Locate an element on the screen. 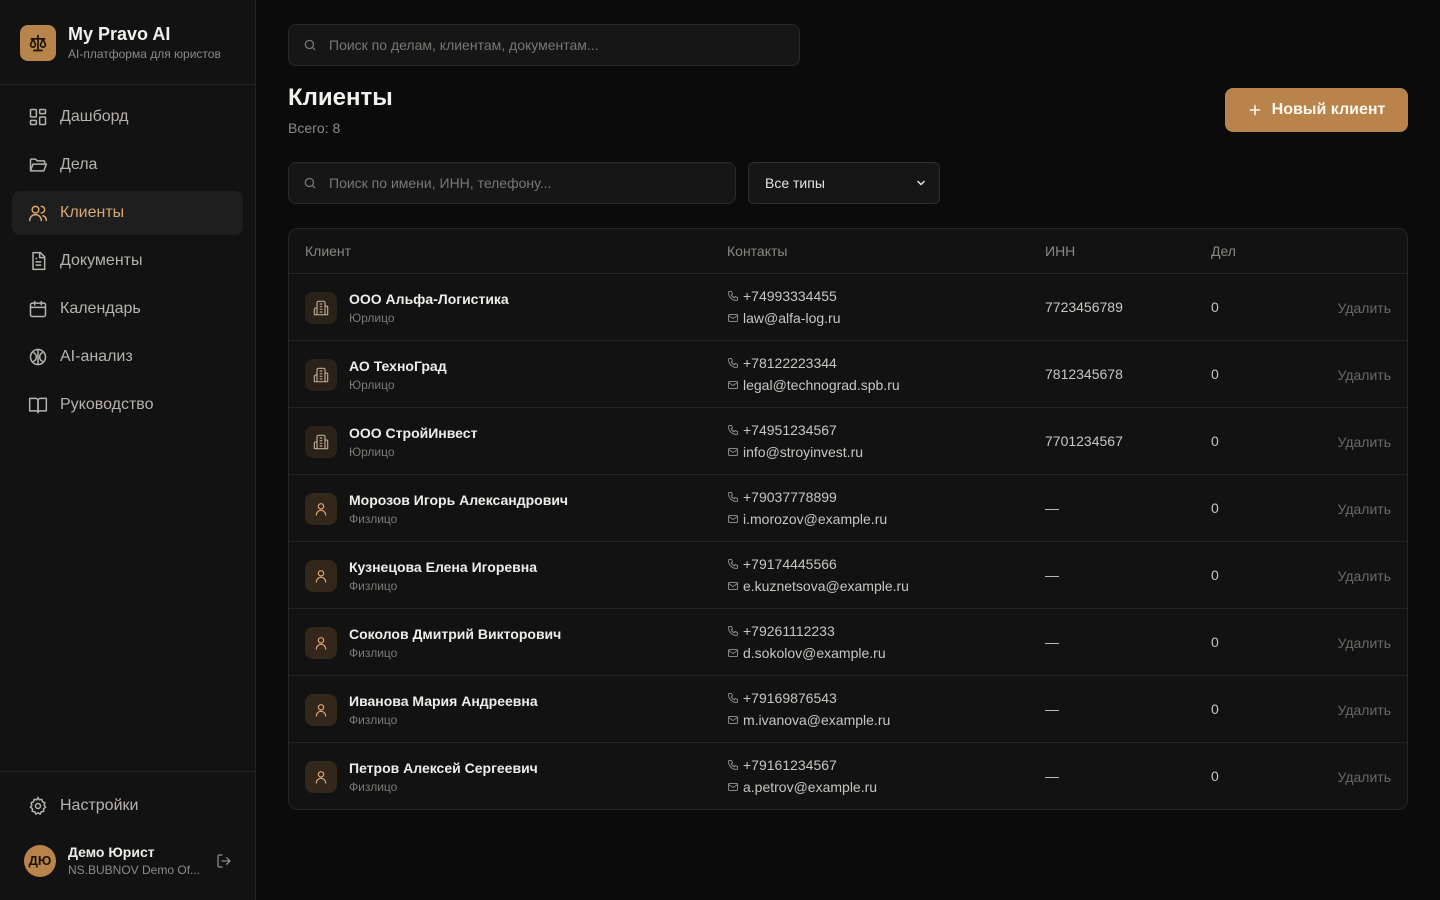 This screenshot has height=900, width=1440. scales-icon is located at coordinates (38, 42).